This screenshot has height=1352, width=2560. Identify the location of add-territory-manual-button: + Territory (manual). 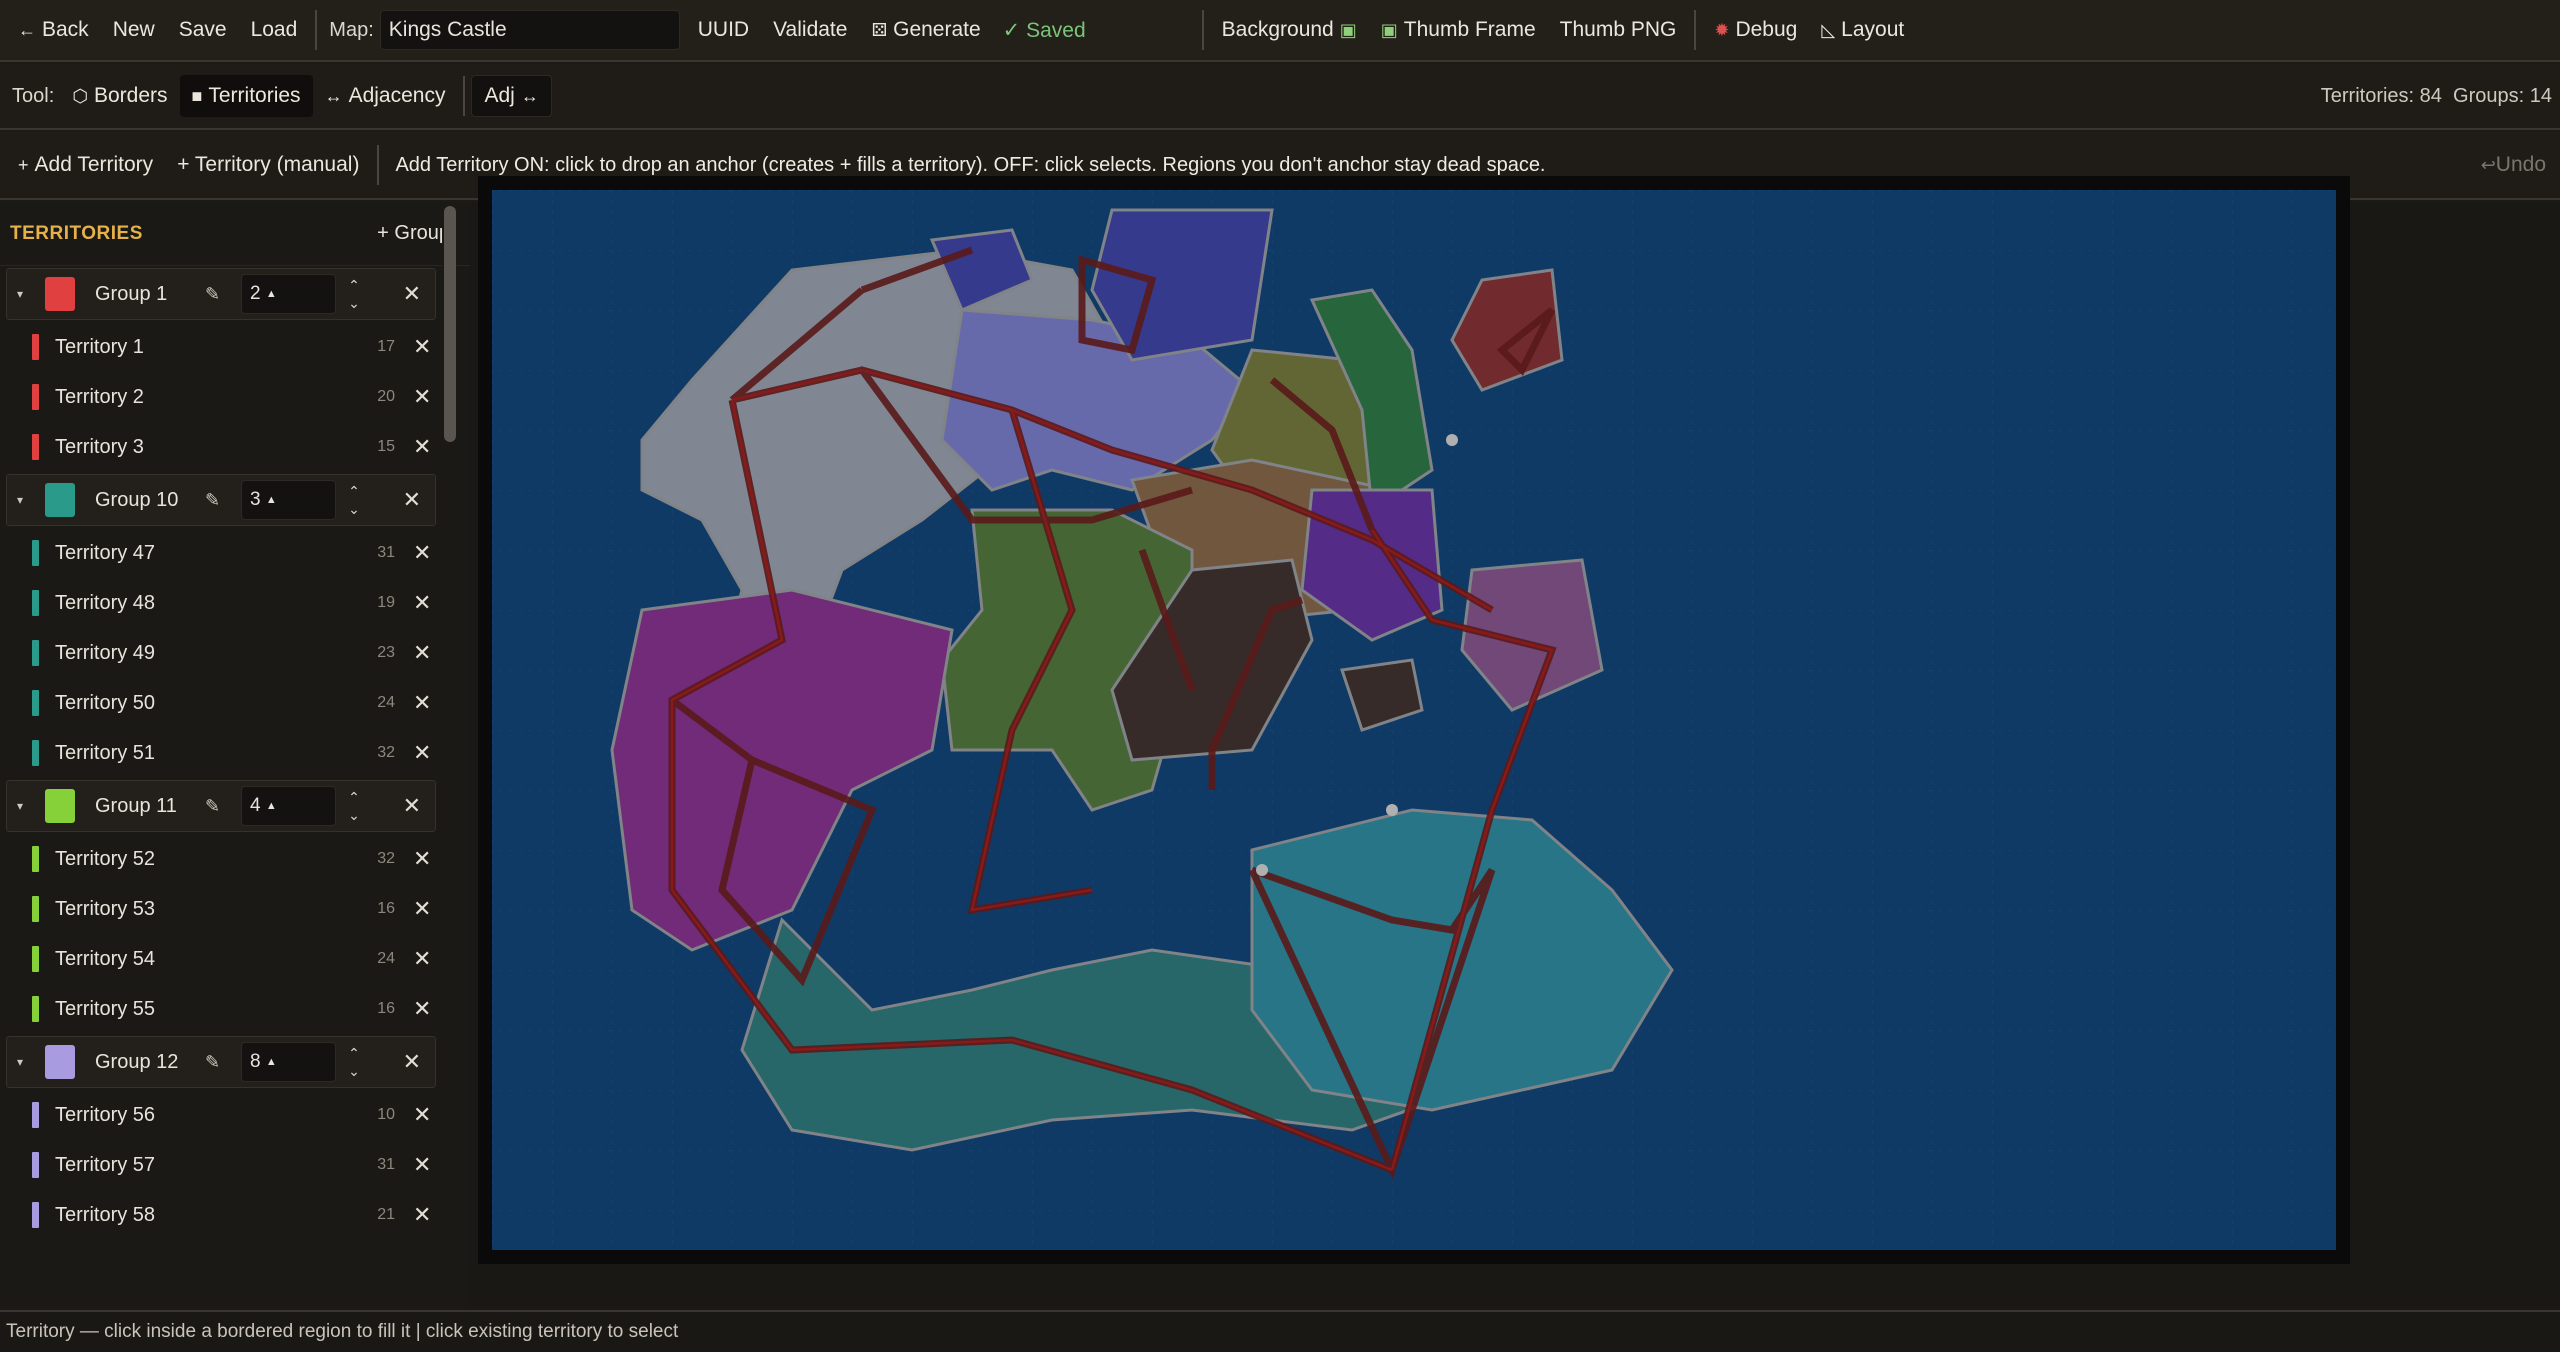
(268, 165).